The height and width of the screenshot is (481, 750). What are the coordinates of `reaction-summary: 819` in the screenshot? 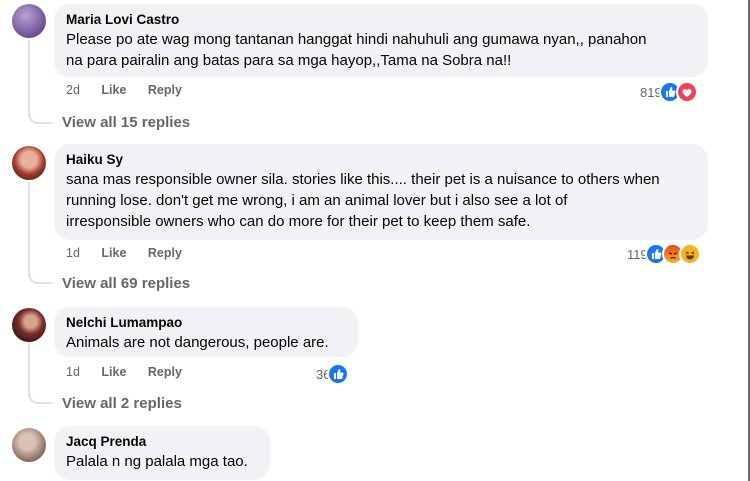 It's located at (669, 92).